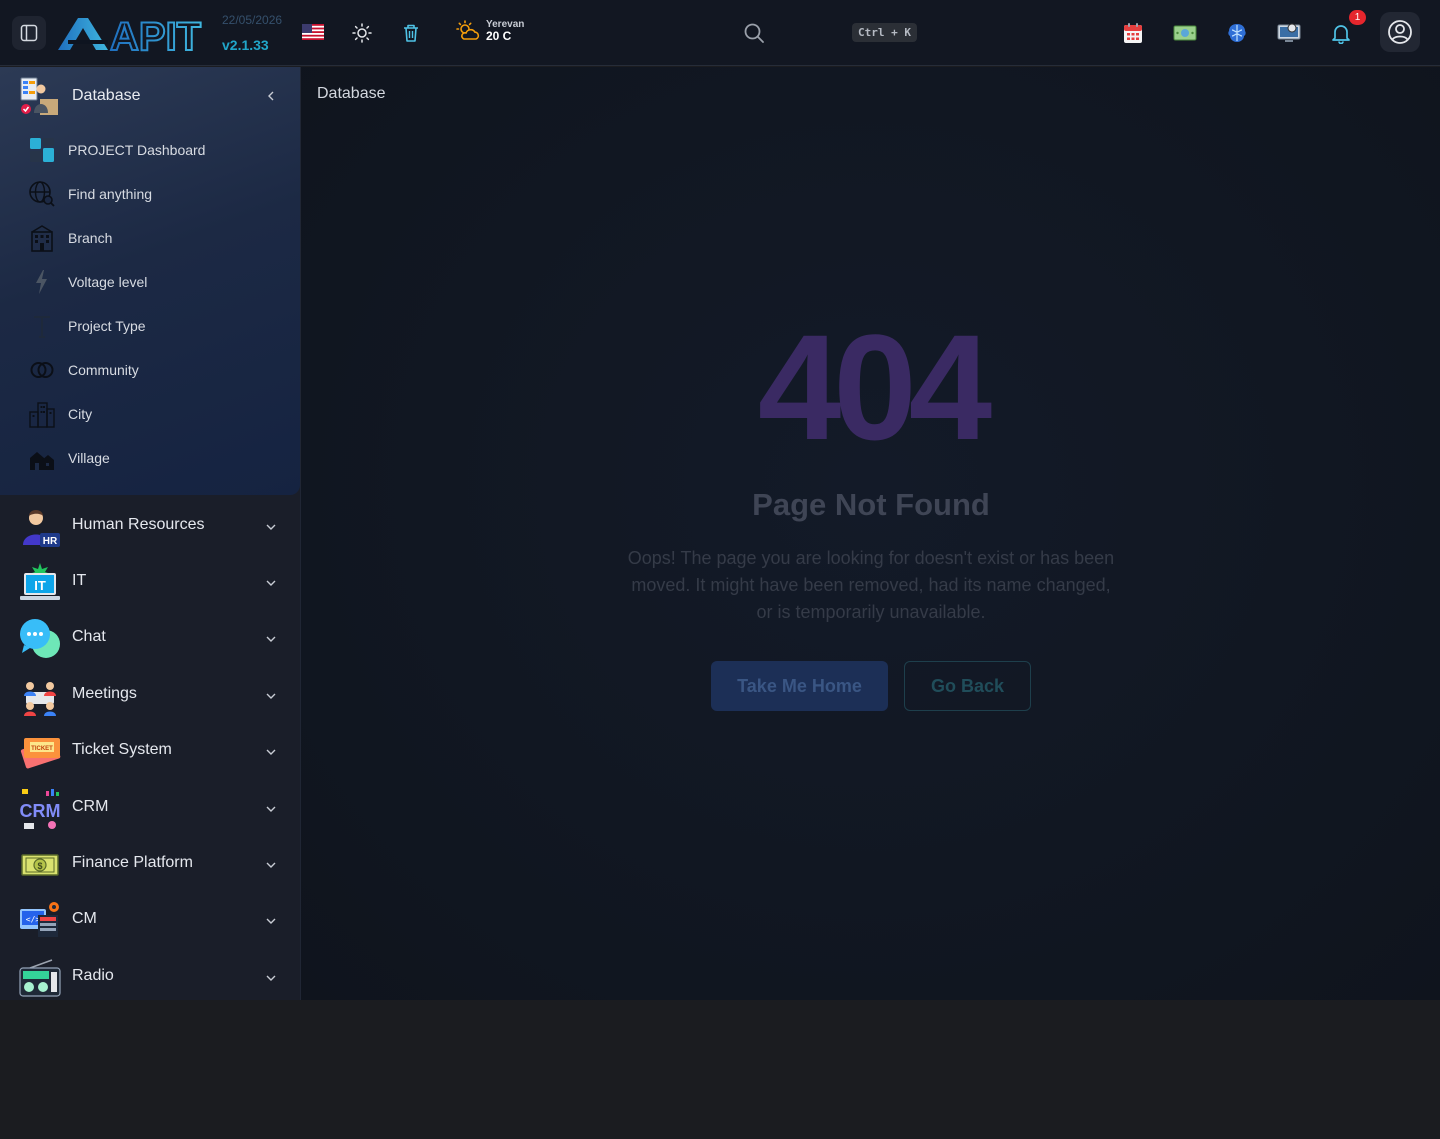  Describe the element at coordinates (150, 368) in the screenshot. I see `sidebar-item-community: Community` at that location.